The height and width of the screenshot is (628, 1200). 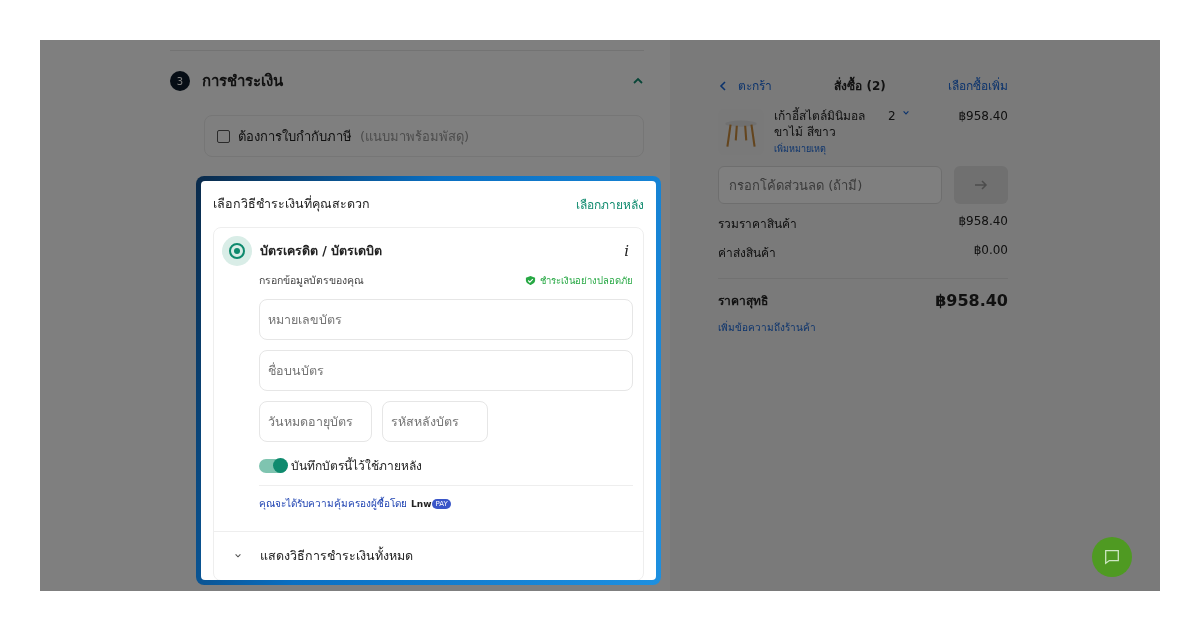 I want to click on product-price: ฿958.40, so click(x=982, y=117).